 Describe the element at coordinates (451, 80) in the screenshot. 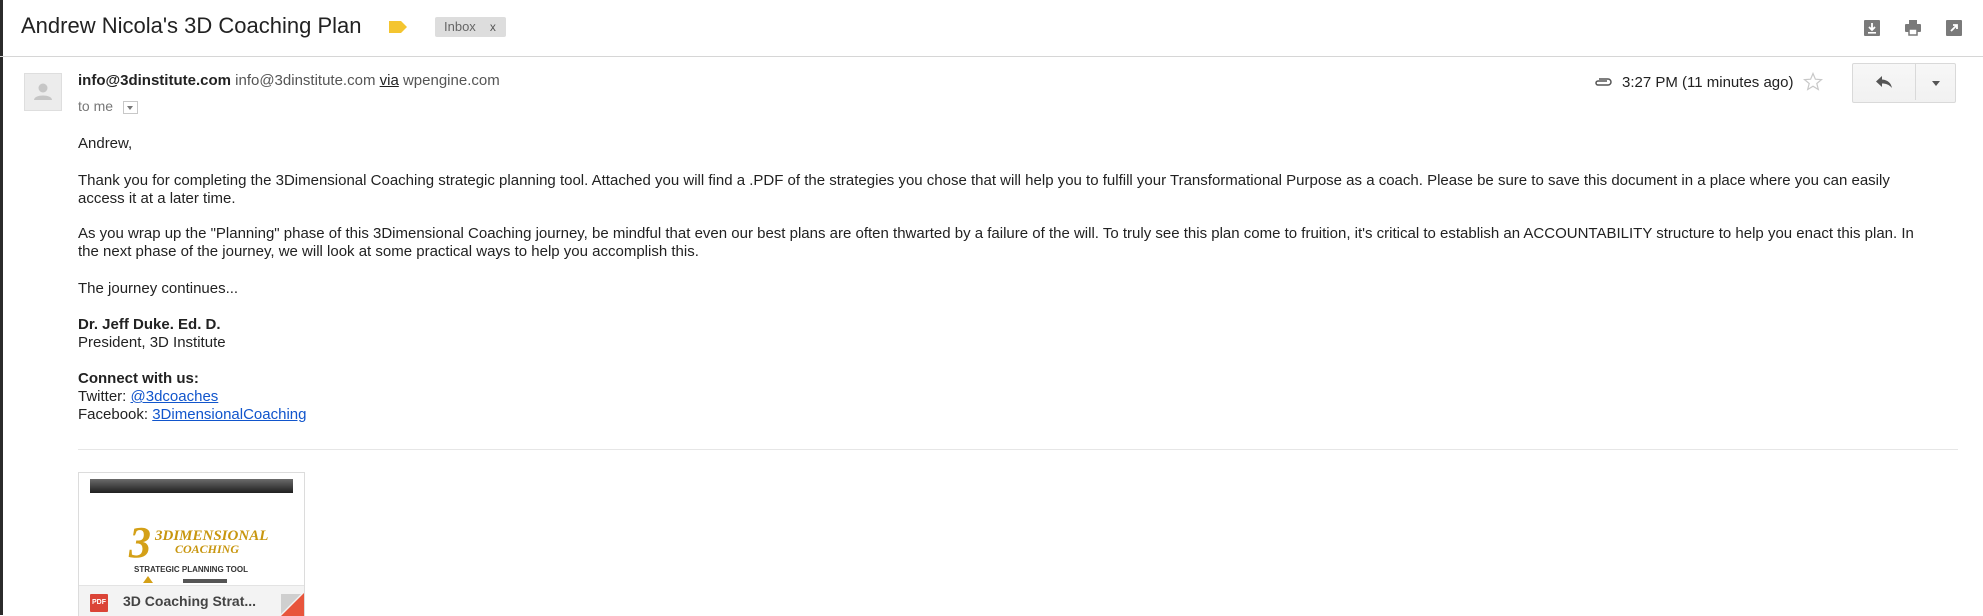

I see `via-domain: wpengine.com` at that location.